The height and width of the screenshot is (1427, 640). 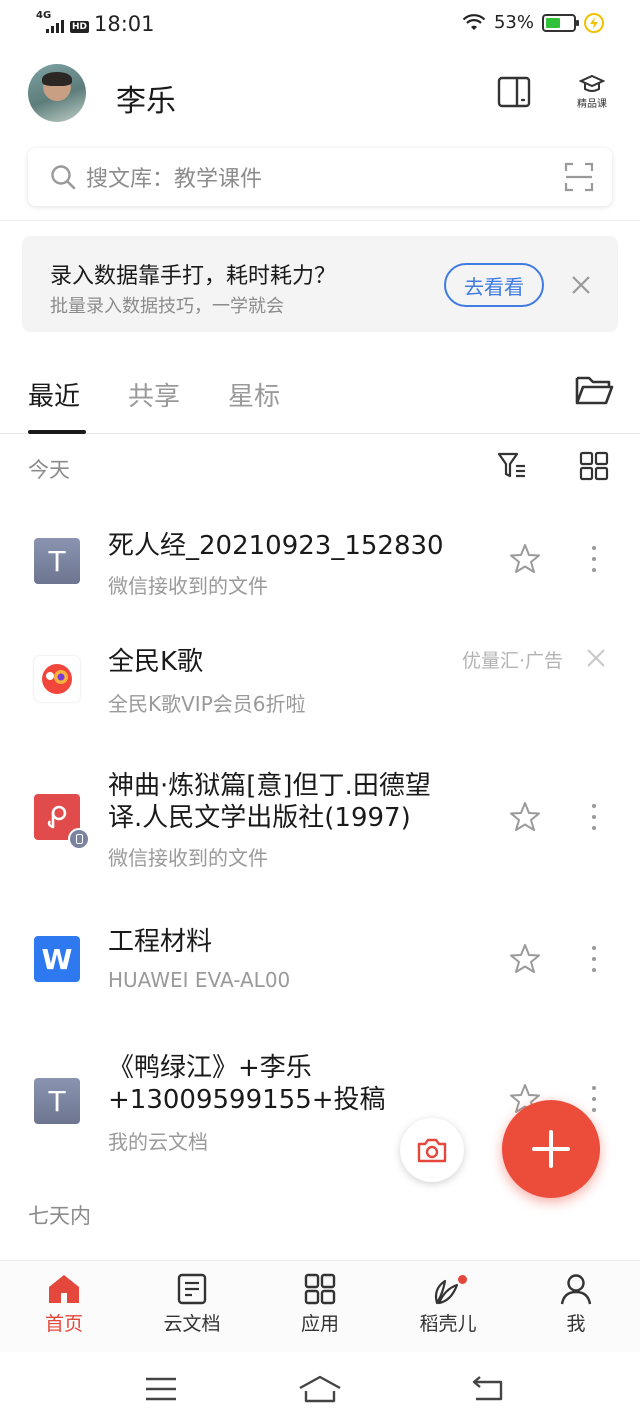 I want to click on premium-course-label: 精品课, so click(x=592, y=104).